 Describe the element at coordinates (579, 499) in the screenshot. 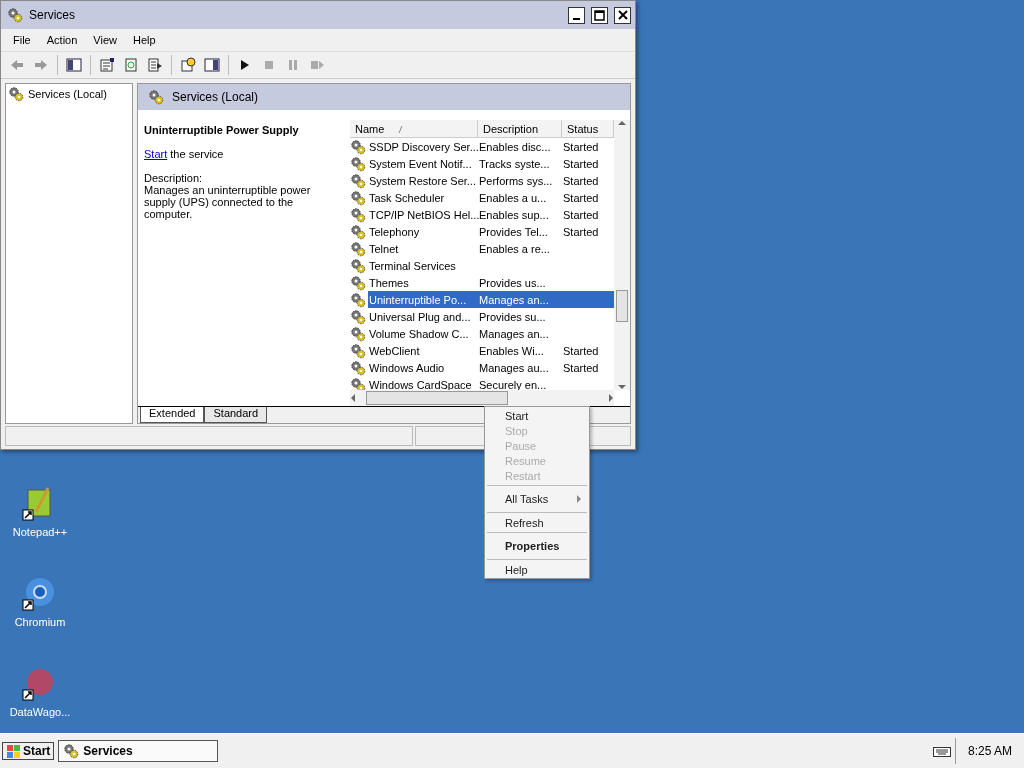

I see `submenu-arrow-icon` at that location.